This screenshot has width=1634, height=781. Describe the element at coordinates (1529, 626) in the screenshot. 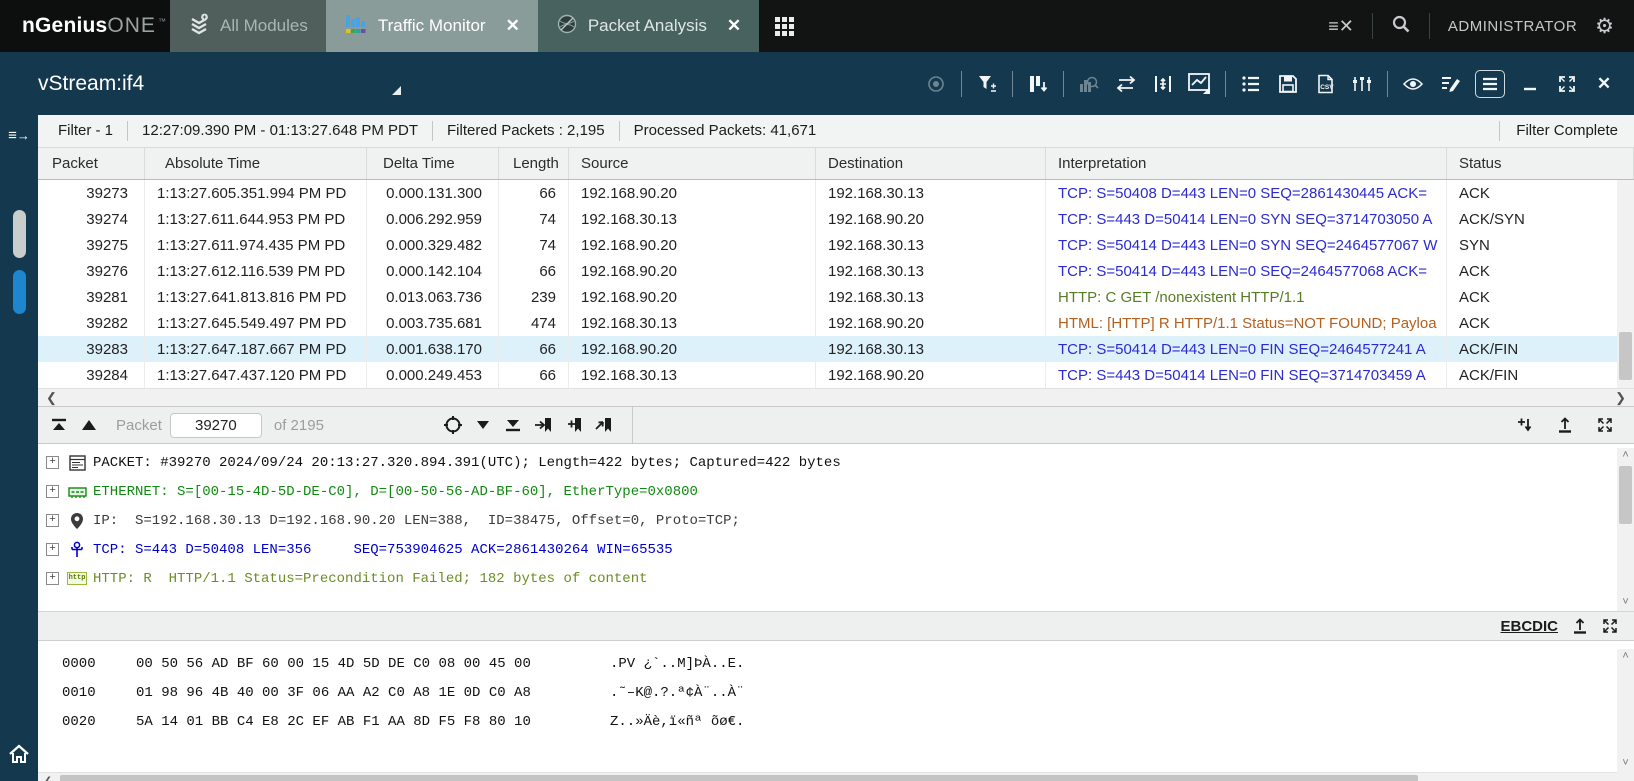

I see `ebcdic-link: EBCDIC` at that location.